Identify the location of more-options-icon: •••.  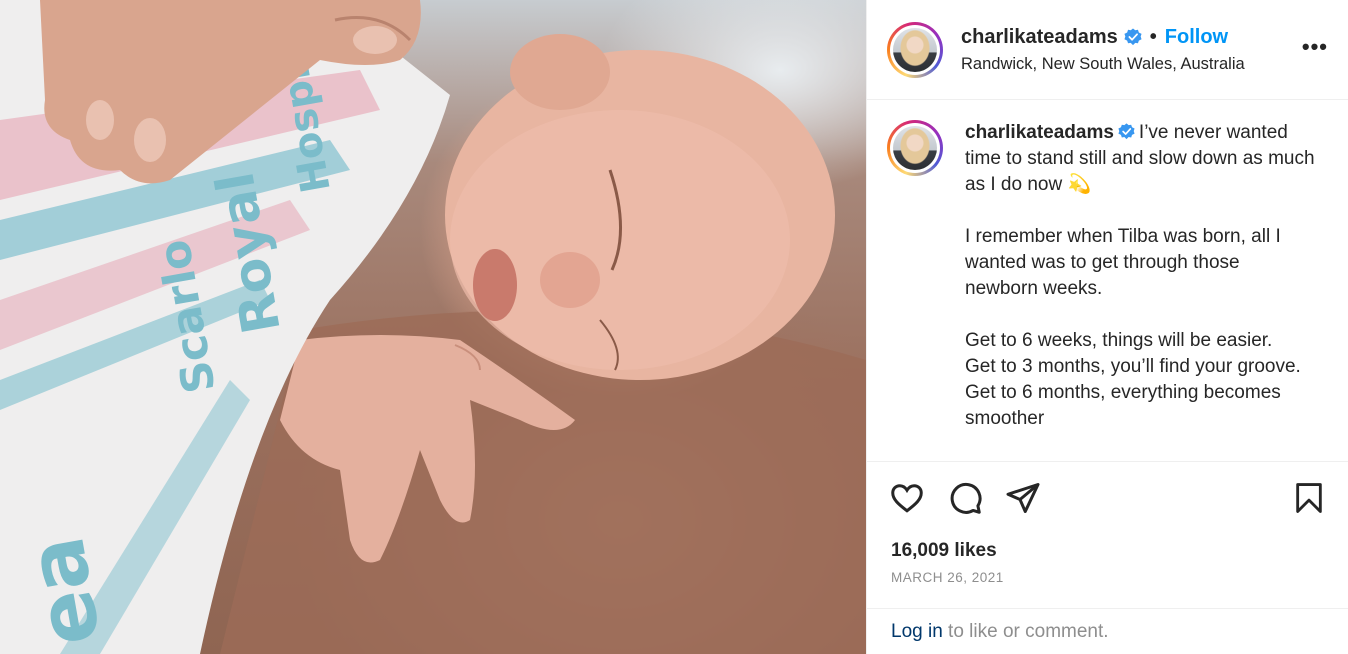
(1315, 47).